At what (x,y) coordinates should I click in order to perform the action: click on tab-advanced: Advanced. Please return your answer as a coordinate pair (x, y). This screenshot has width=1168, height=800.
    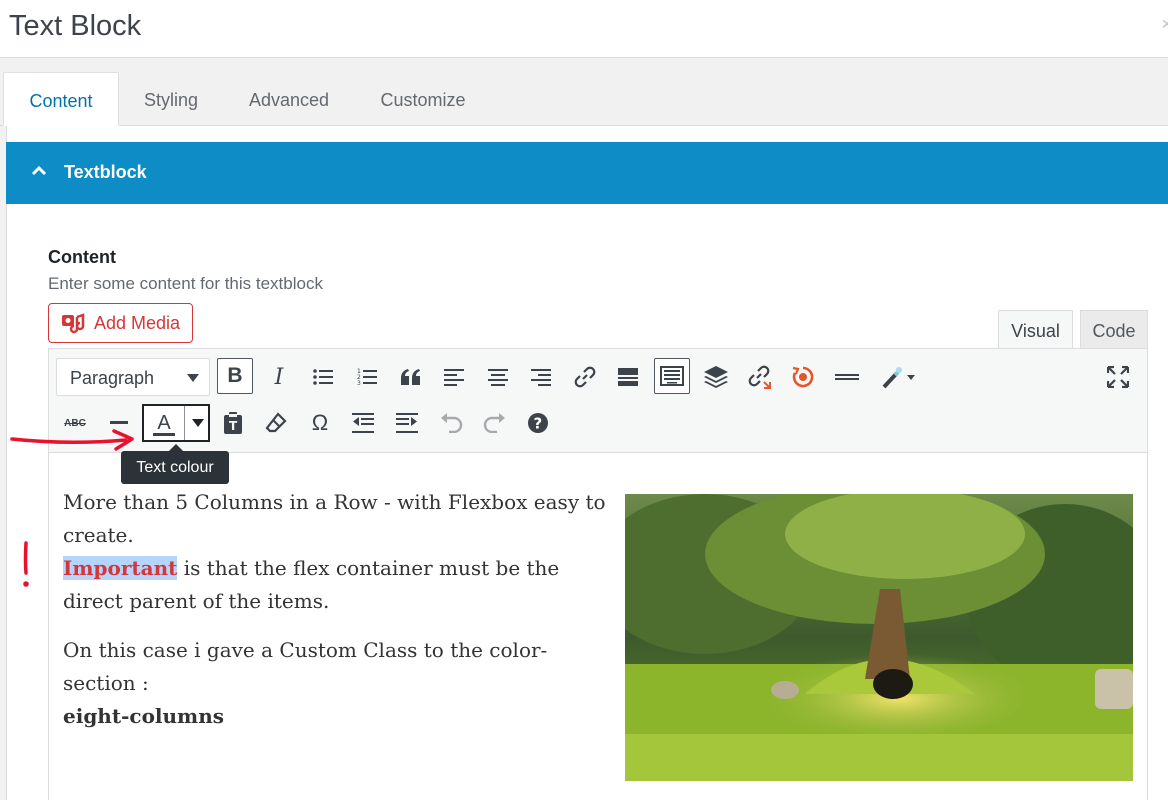
    Looking at the image, I should click on (289, 99).